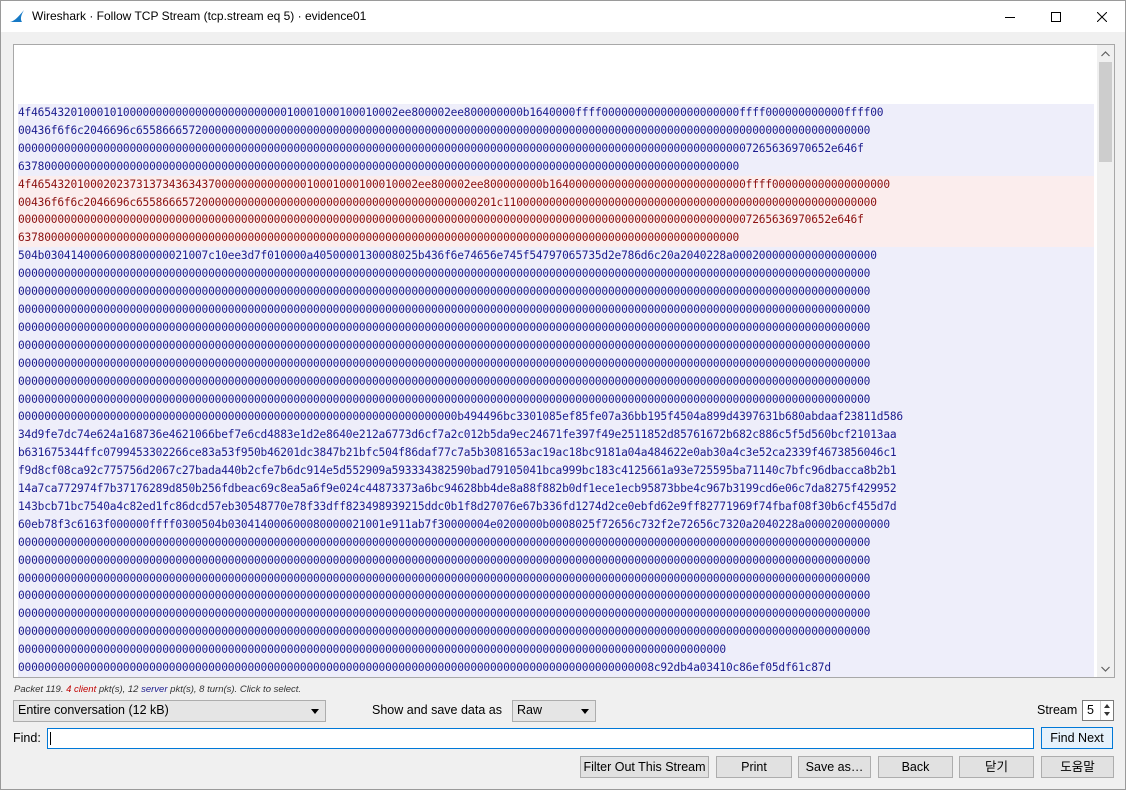 The image size is (1126, 790). I want to click on status-middle: pkt(s), 12, so click(119, 689).